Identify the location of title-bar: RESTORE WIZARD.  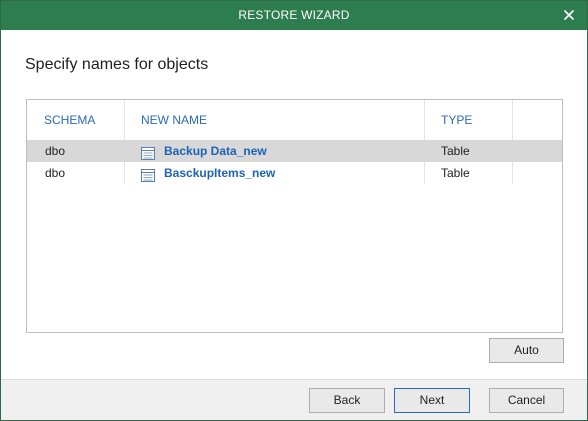
(294, 15).